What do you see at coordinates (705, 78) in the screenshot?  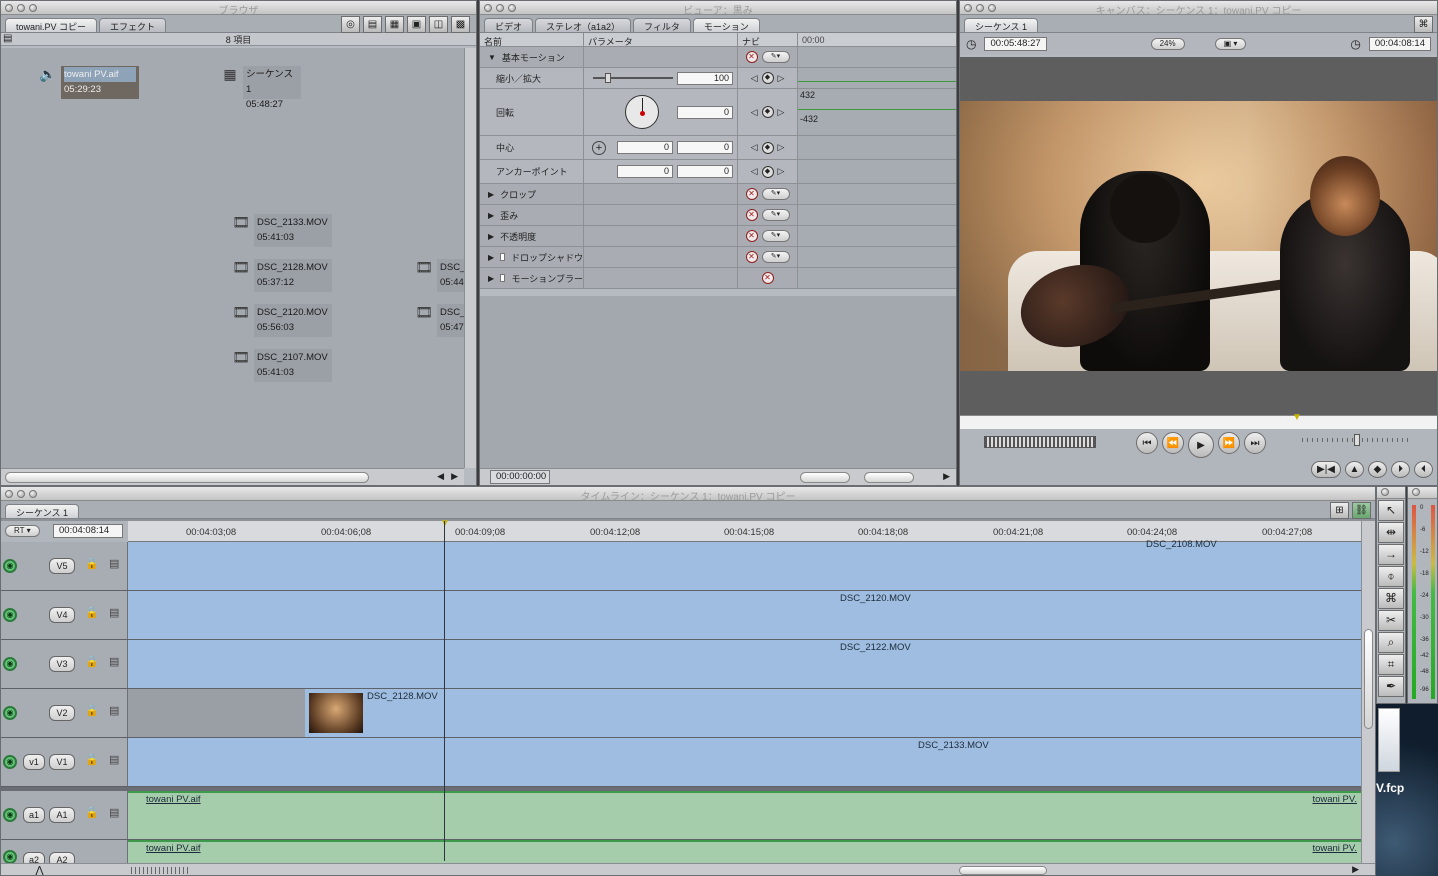 I see `scale-field: 100` at bounding box center [705, 78].